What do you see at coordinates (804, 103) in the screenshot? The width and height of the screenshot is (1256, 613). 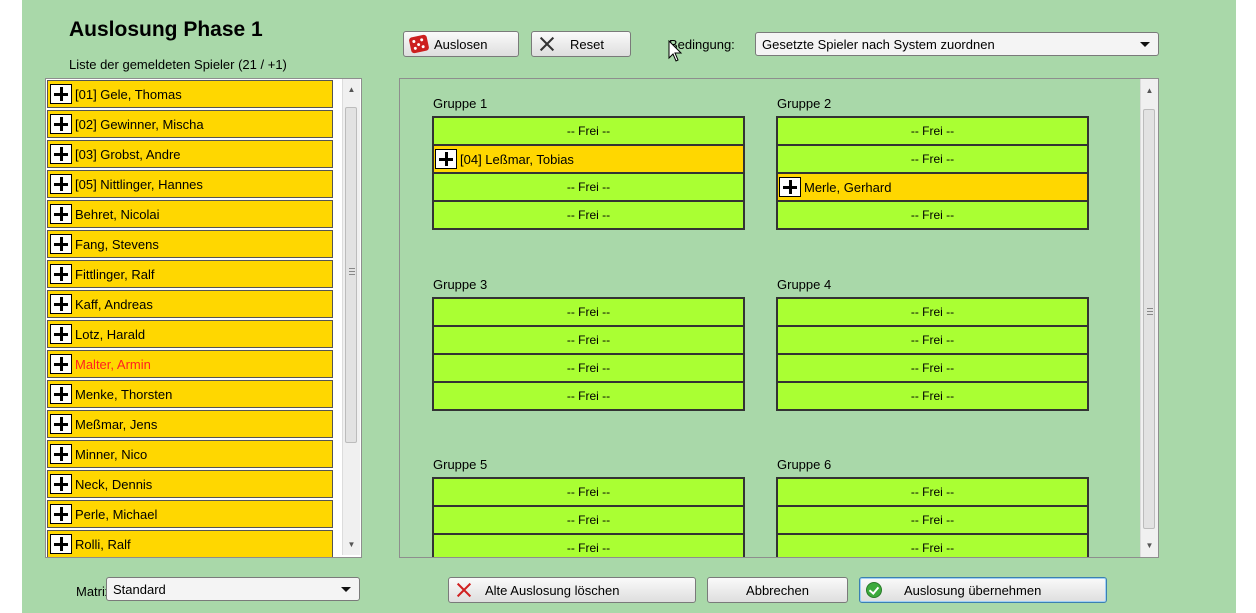 I see `group-label: Gruppe 2` at bounding box center [804, 103].